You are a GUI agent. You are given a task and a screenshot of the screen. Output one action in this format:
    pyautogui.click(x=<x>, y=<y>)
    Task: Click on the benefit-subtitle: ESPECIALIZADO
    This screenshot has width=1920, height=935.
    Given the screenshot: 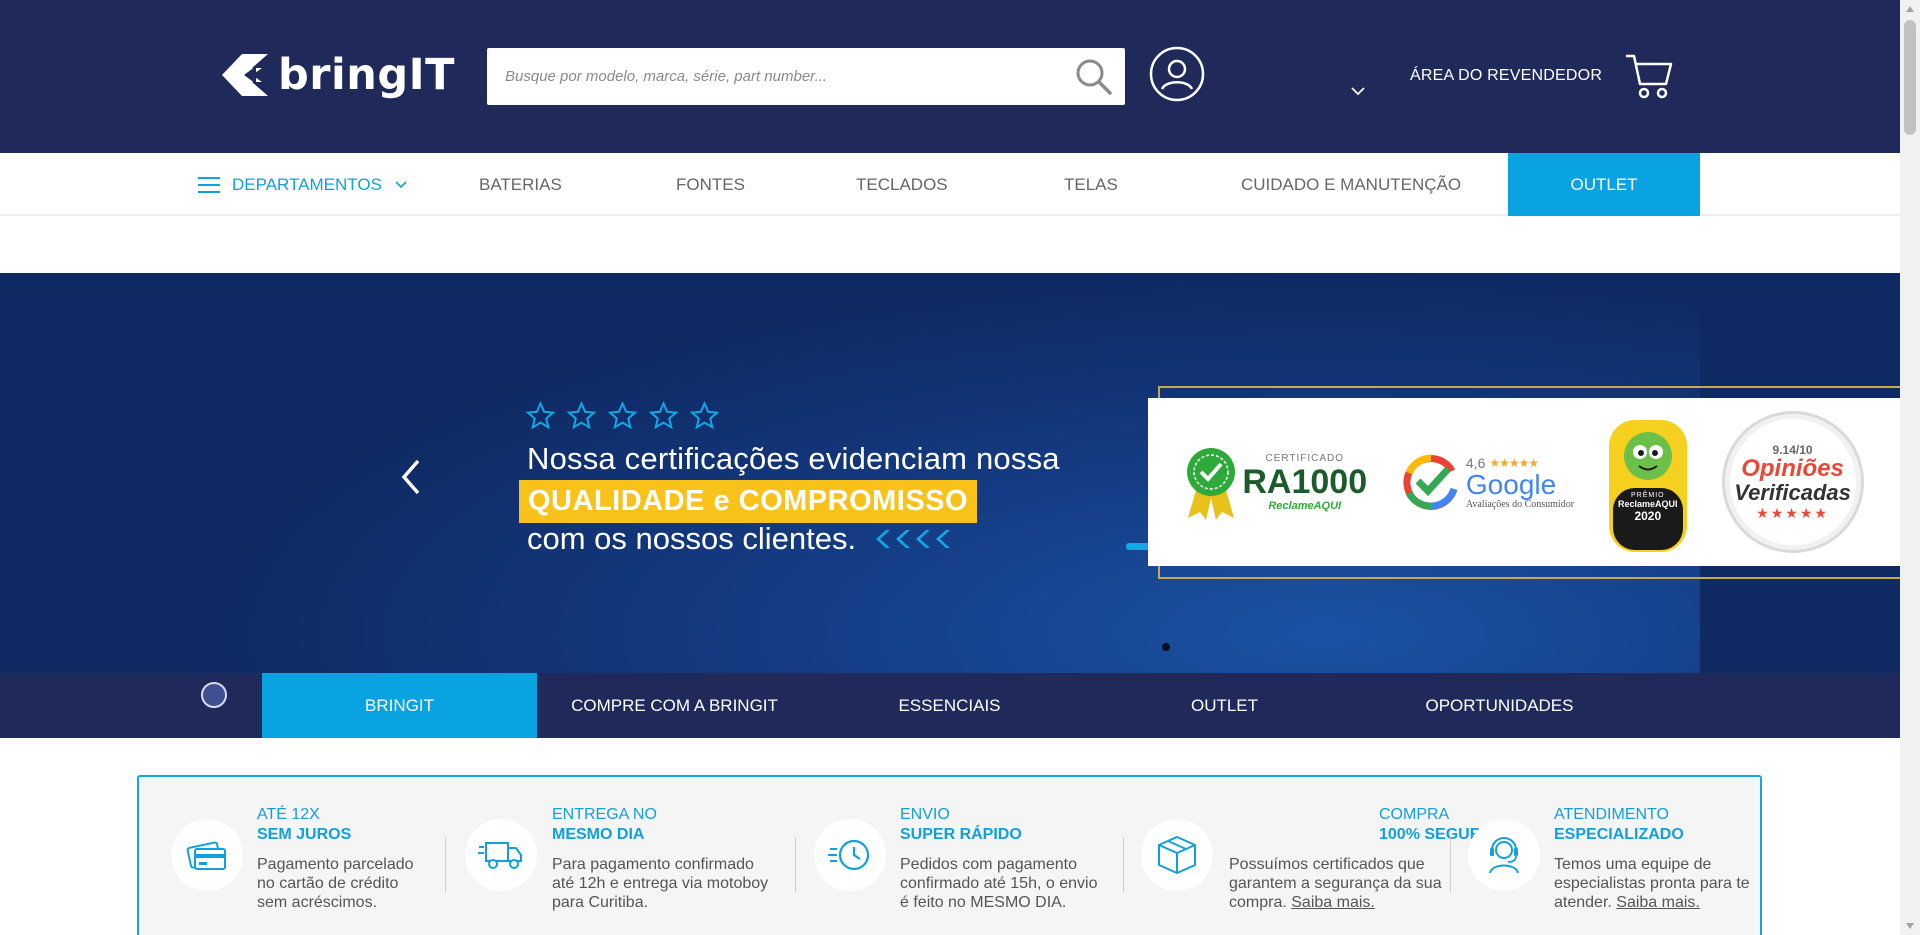 What is the action you would take?
    pyautogui.click(x=1619, y=834)
    